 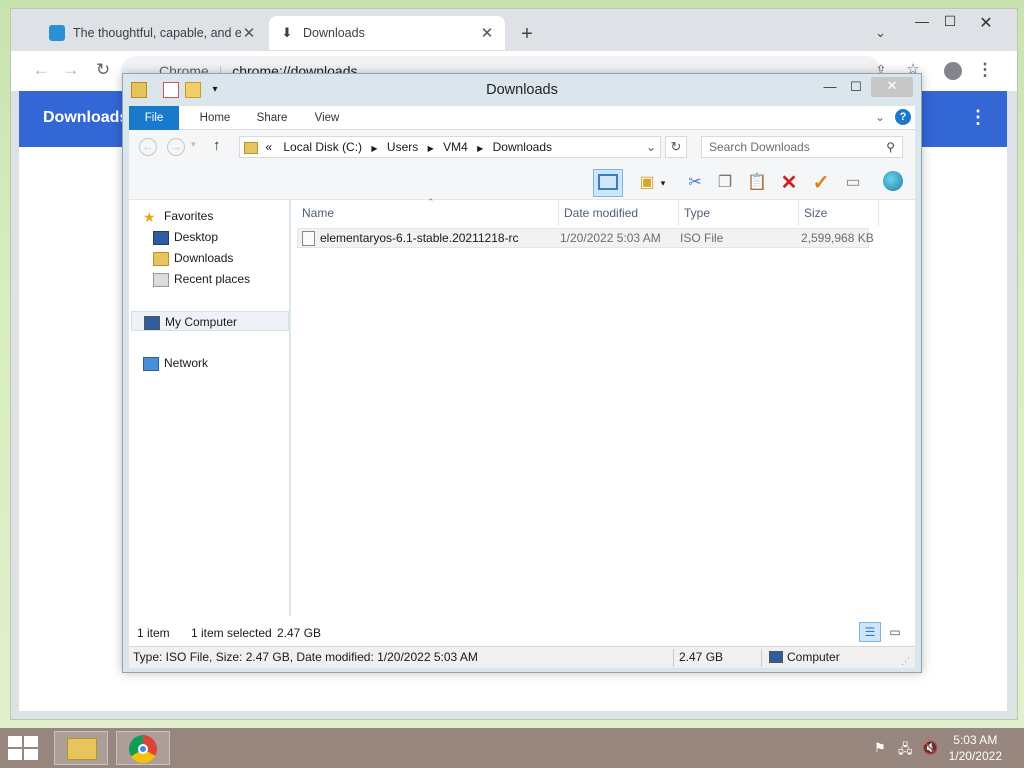 I want to click on nav-downloads: Downloads, so click(x=232, y=258).